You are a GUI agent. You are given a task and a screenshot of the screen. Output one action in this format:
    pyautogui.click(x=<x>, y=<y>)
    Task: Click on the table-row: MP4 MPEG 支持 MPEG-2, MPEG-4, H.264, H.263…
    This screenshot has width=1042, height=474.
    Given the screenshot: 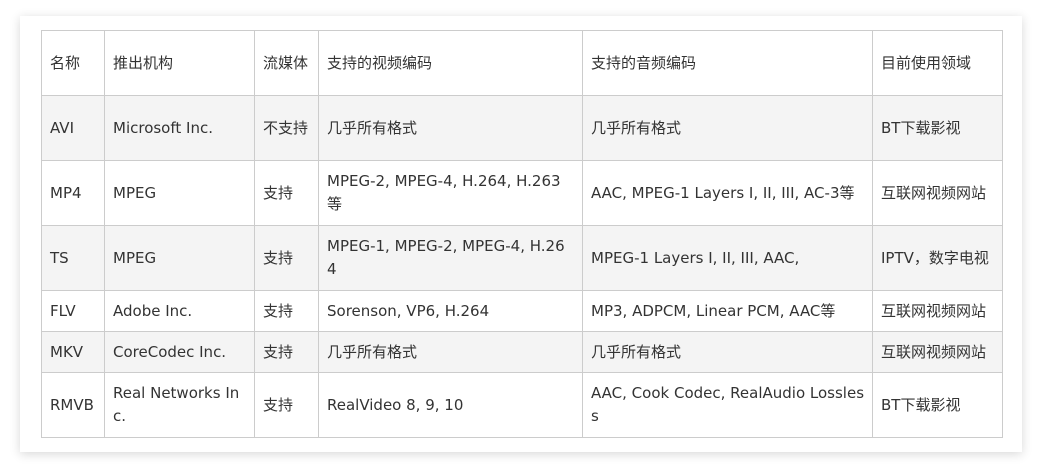 What is the action you would take?
    pyautogui.click(x=522, y=193)
    